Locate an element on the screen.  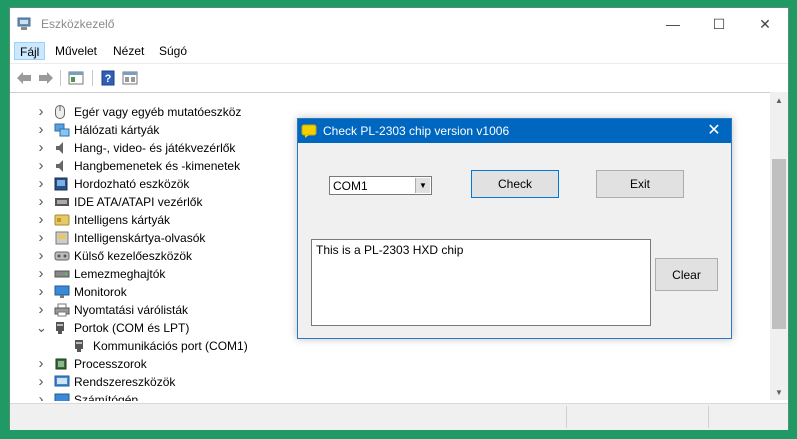
properties-button is located at coordinates (76, 78).